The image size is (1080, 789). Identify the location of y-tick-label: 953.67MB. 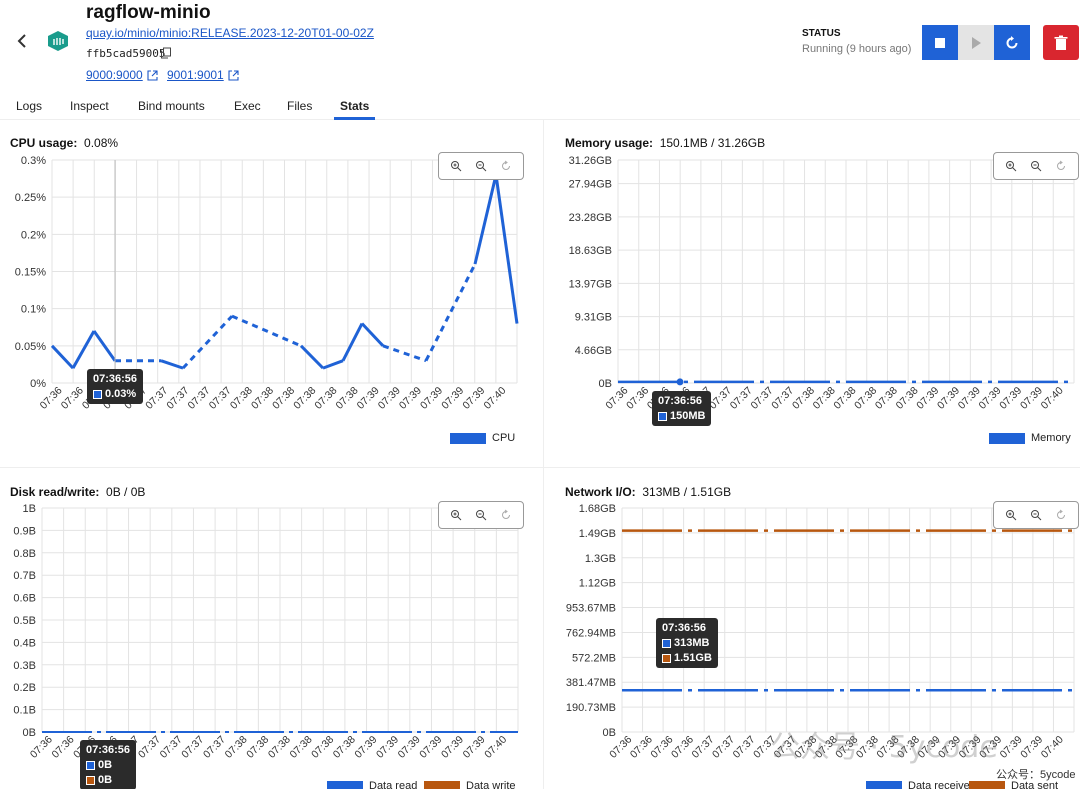
(591, 609).